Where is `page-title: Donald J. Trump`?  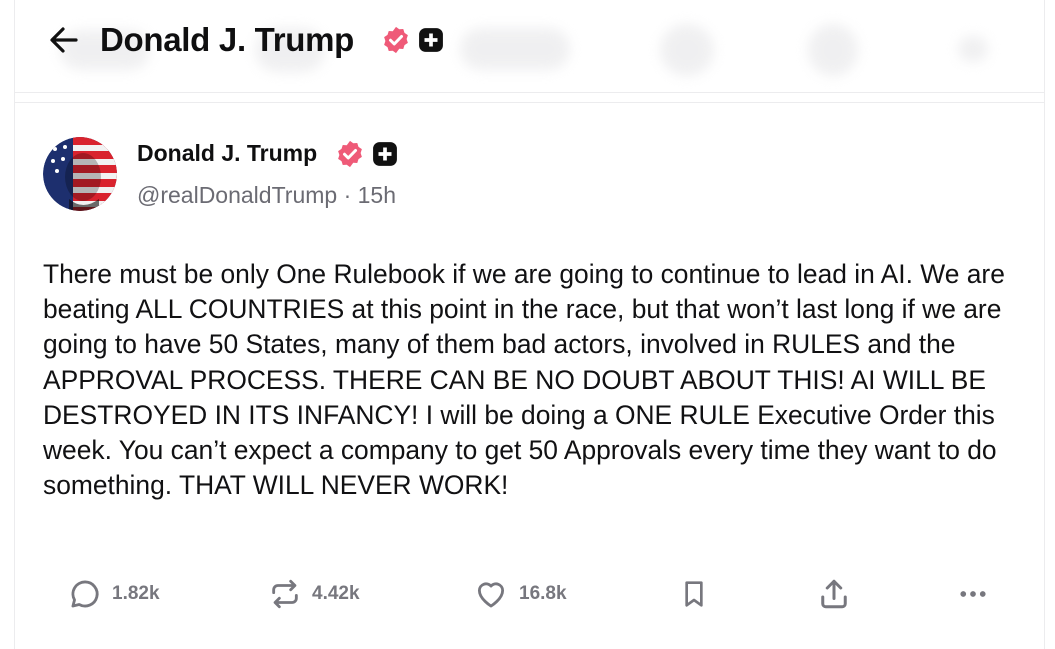
page-title: Donald J. Trump is located at coordinates (227, 39).